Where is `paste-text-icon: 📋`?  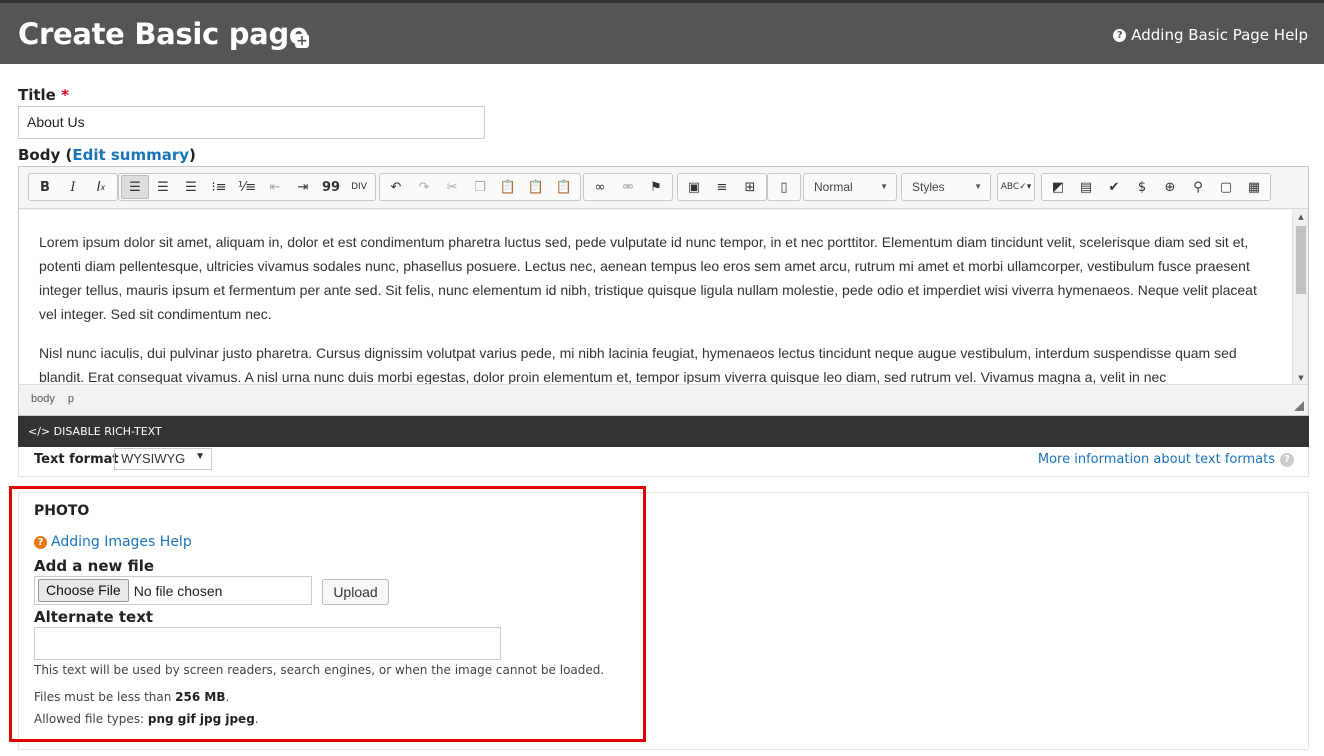 paste-text-icon: 📋 is located at coordinates (536, 187).